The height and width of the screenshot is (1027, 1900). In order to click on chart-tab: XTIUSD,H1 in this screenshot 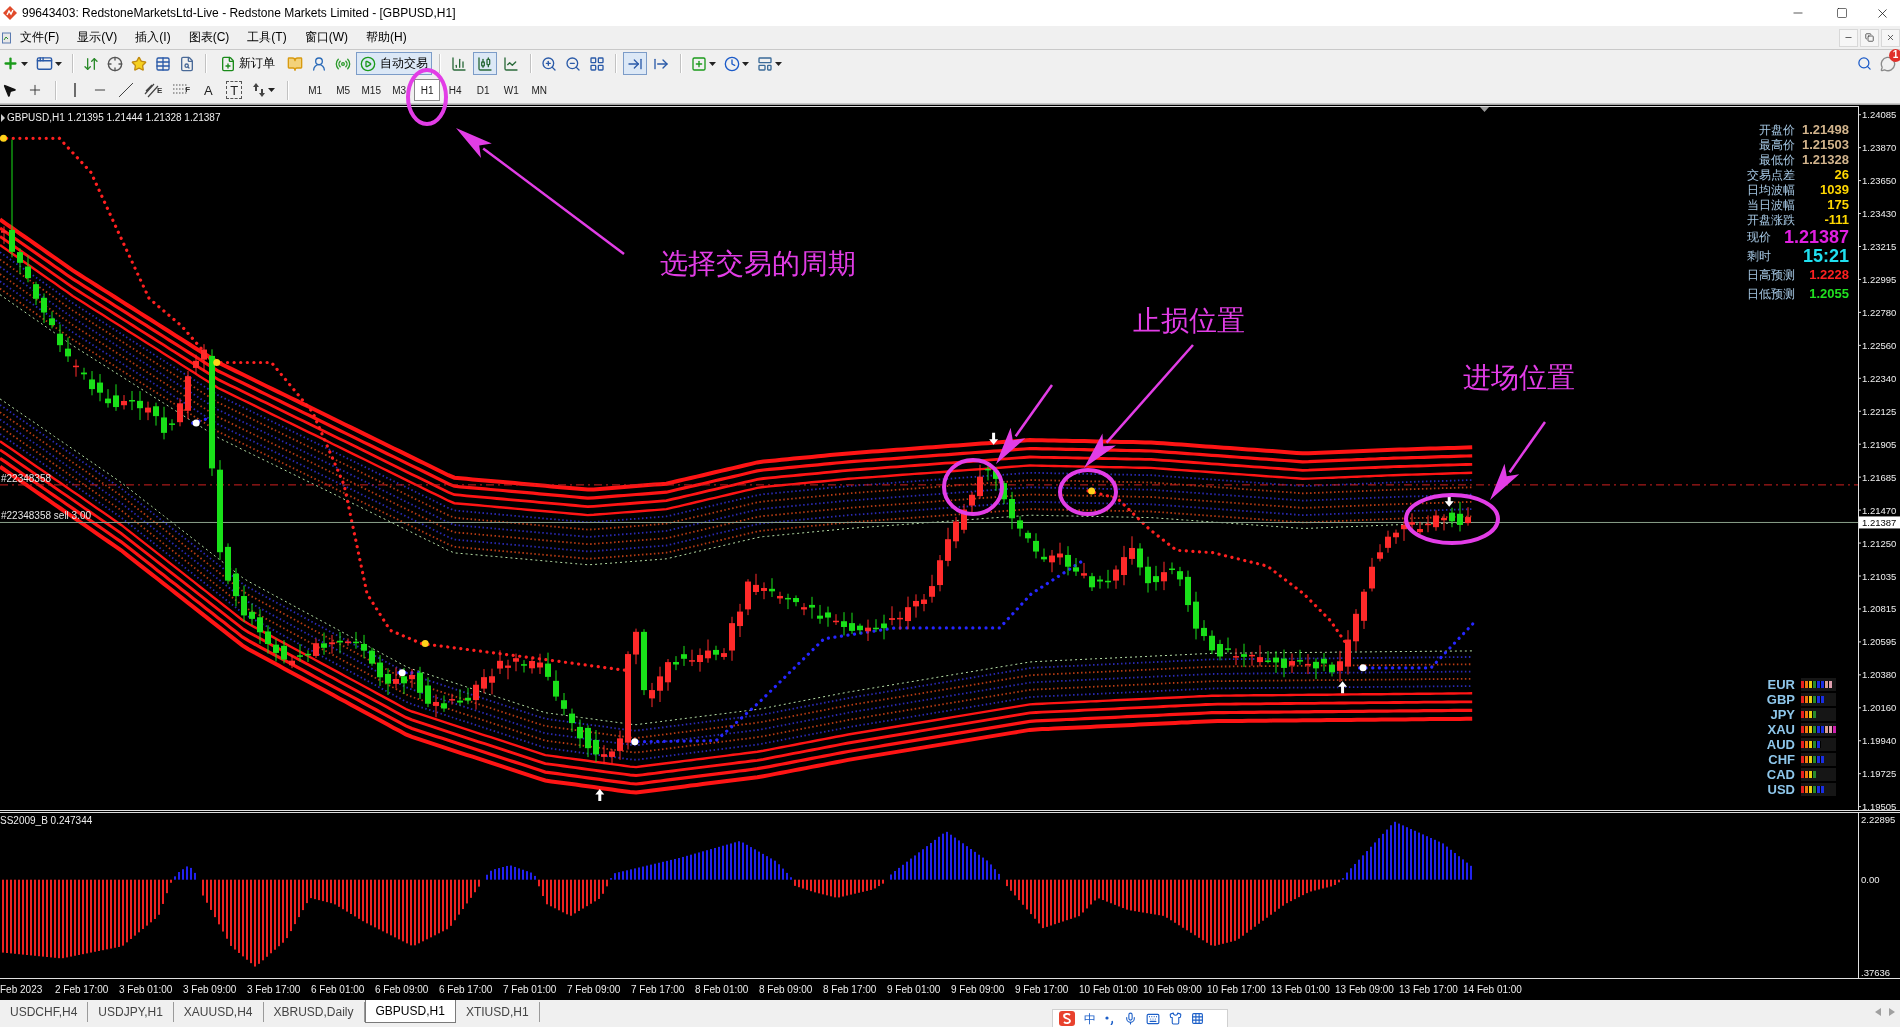, I will do `click(497, 1012)`.